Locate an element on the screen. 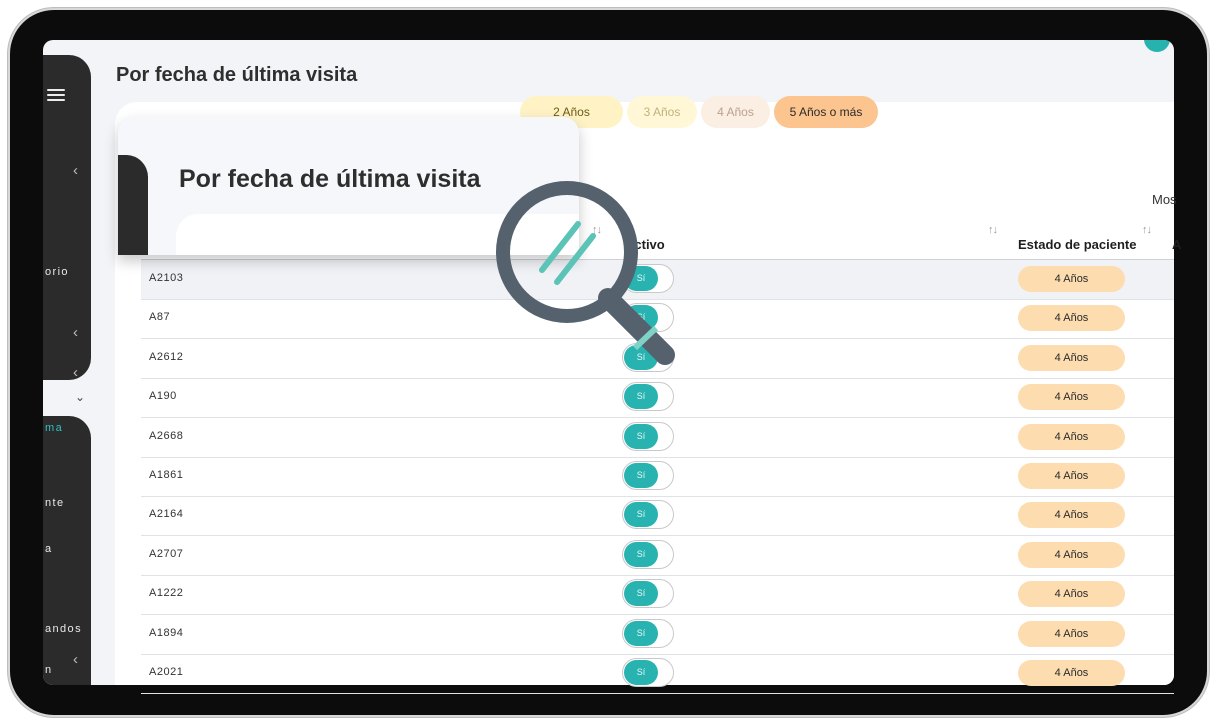 This screenshot has height=725, width=1217. avatar is located at coordinates (1157, 46).